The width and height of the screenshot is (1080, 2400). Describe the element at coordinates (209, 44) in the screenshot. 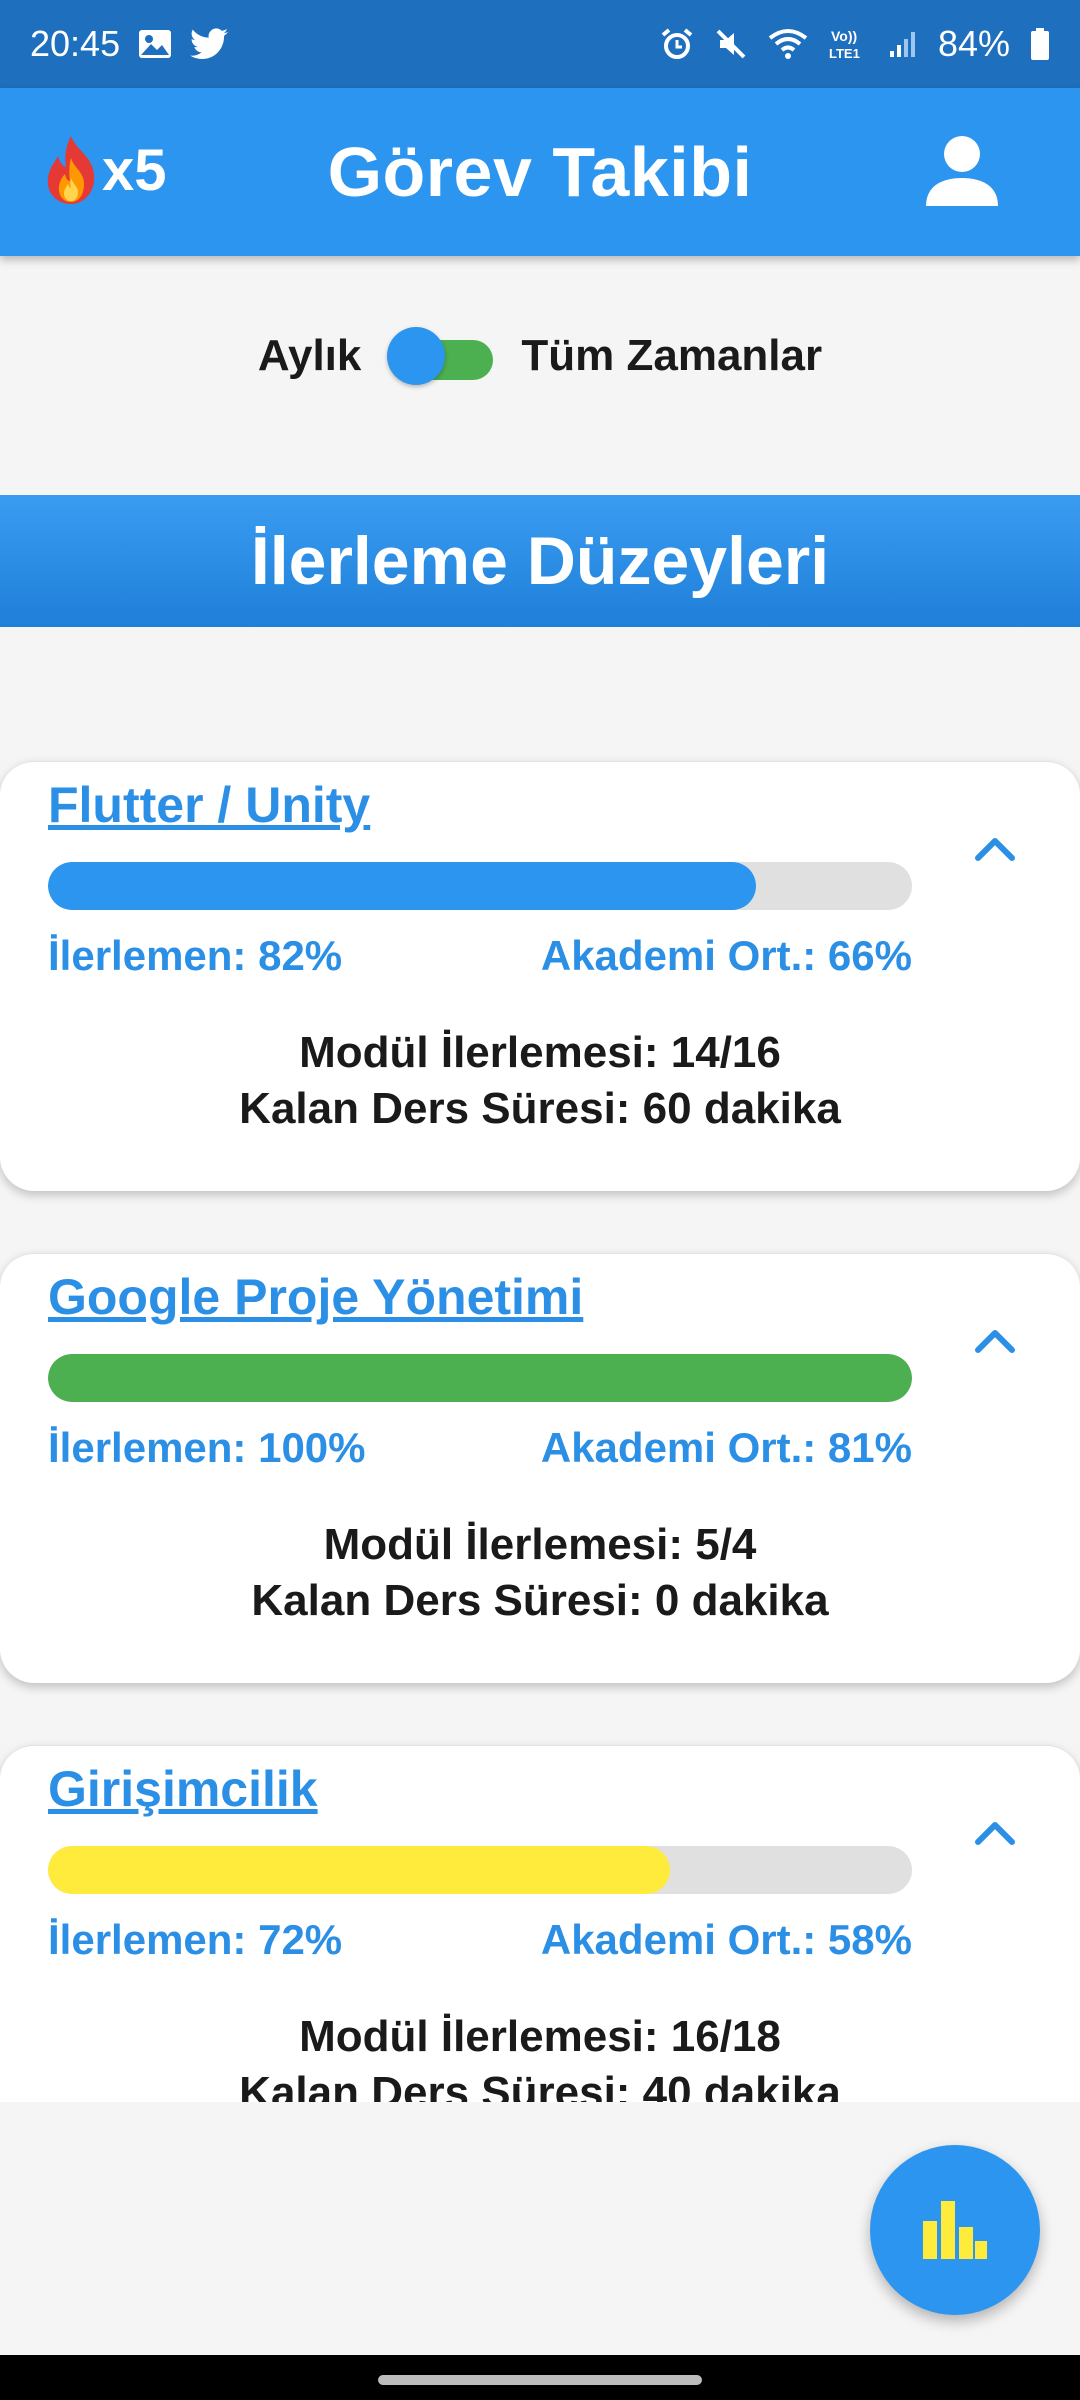

I see `twitter-icon` at that location.